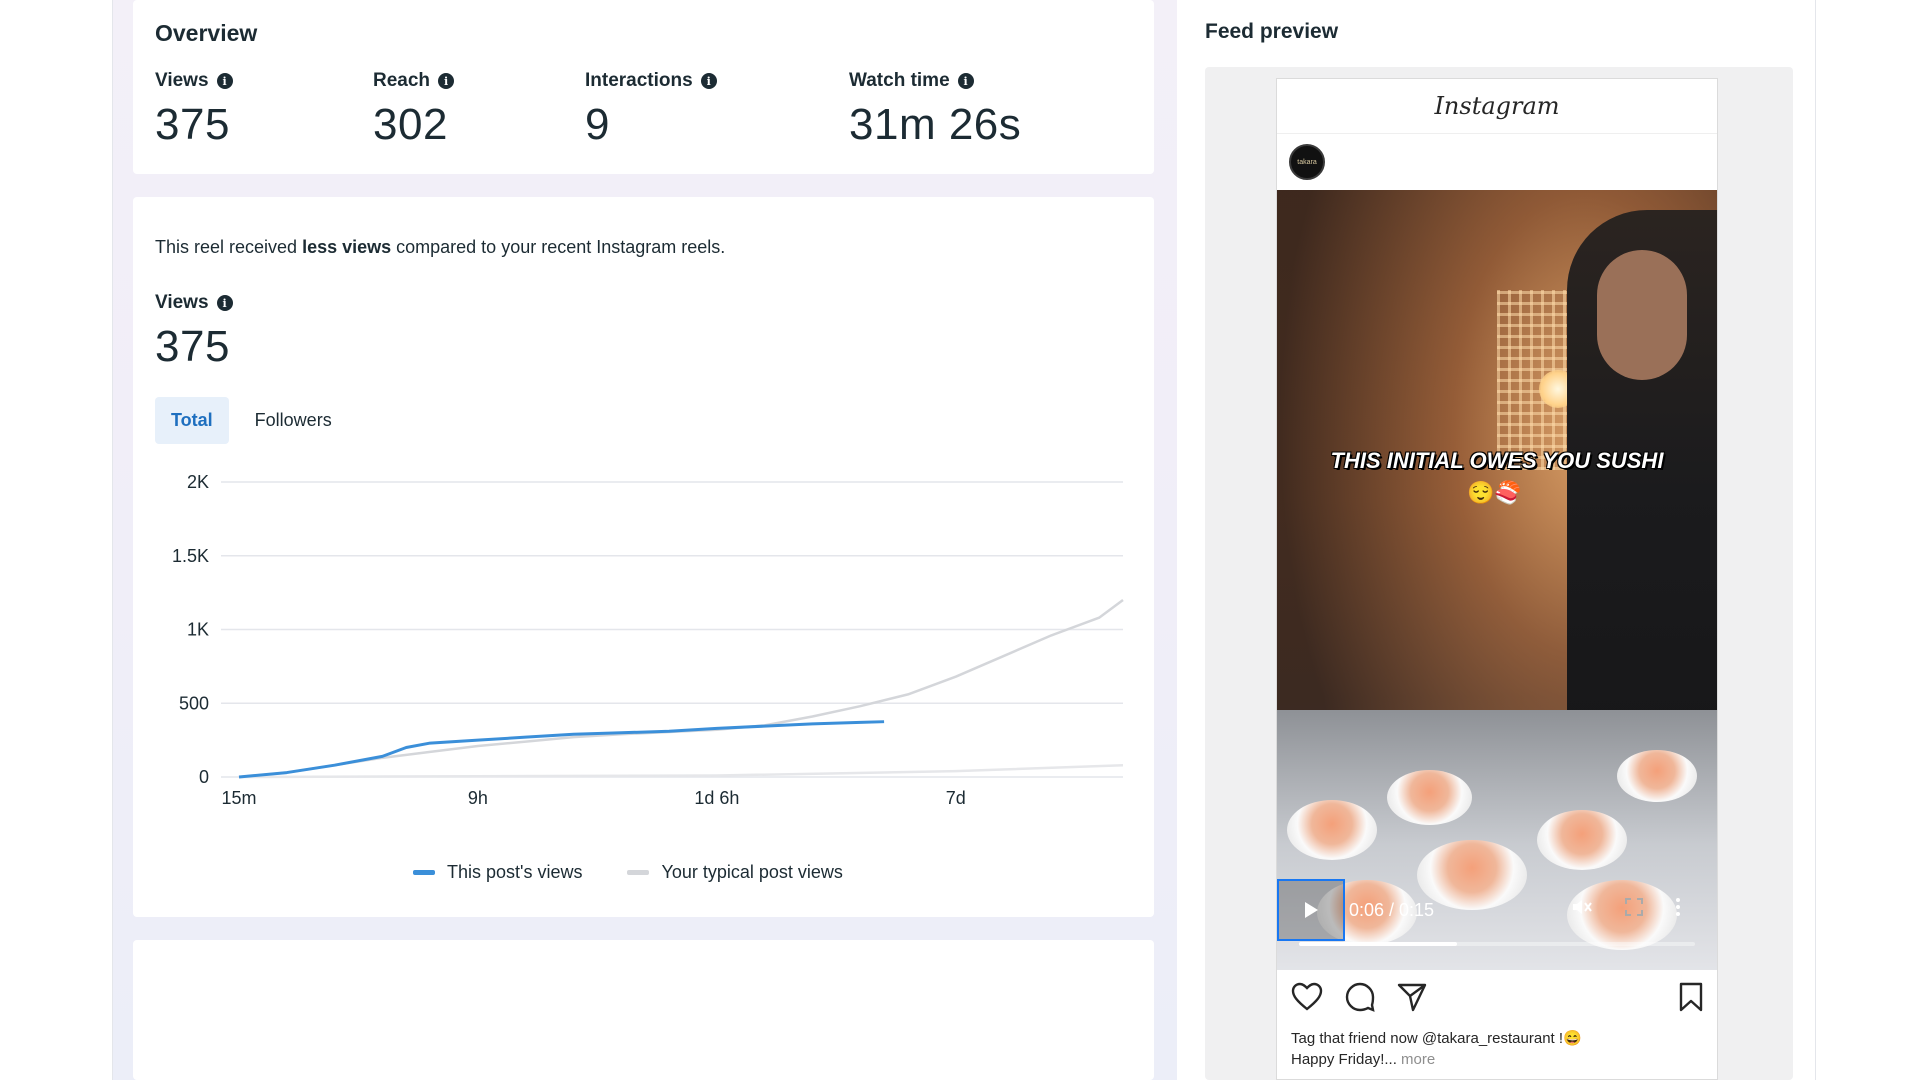 Image resolution: width=1920 pixels, height=1080 pixels. I want to click on post-actions, so click(1497, 999).